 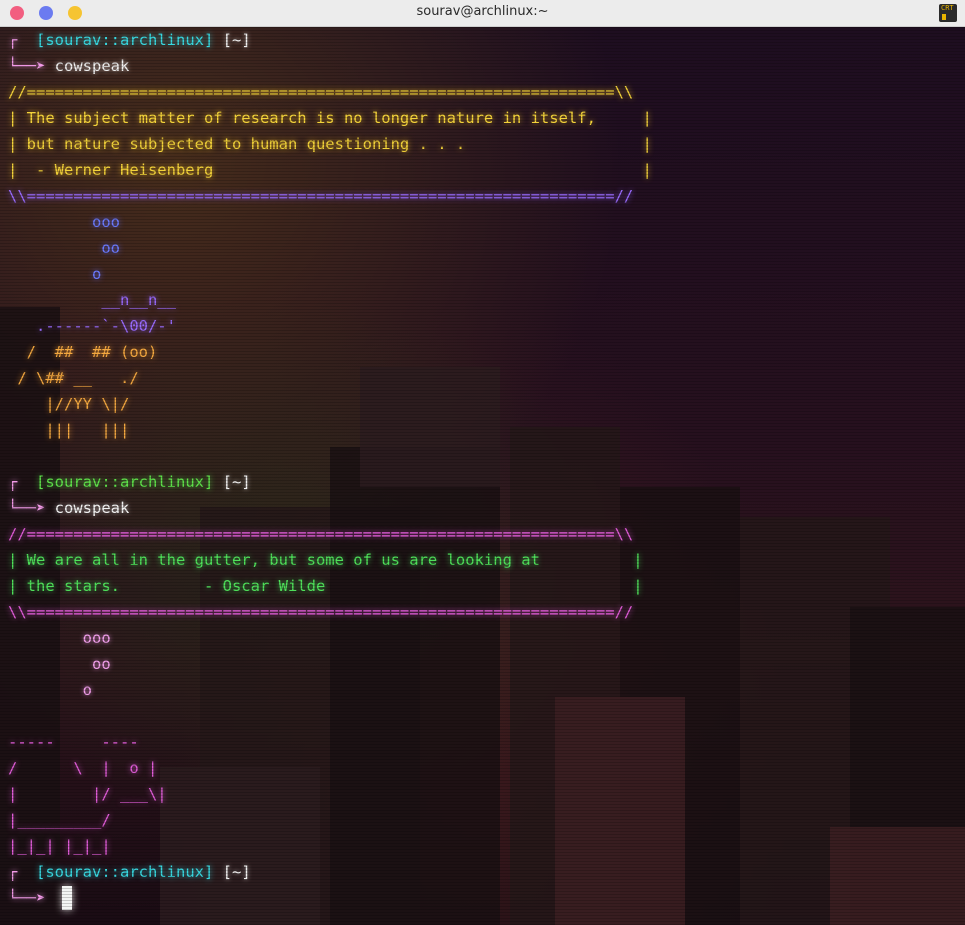 What do you see at coordinates (67, 898) in the screenshot?
I see `text-cursor` at bounding box center [67, 898].